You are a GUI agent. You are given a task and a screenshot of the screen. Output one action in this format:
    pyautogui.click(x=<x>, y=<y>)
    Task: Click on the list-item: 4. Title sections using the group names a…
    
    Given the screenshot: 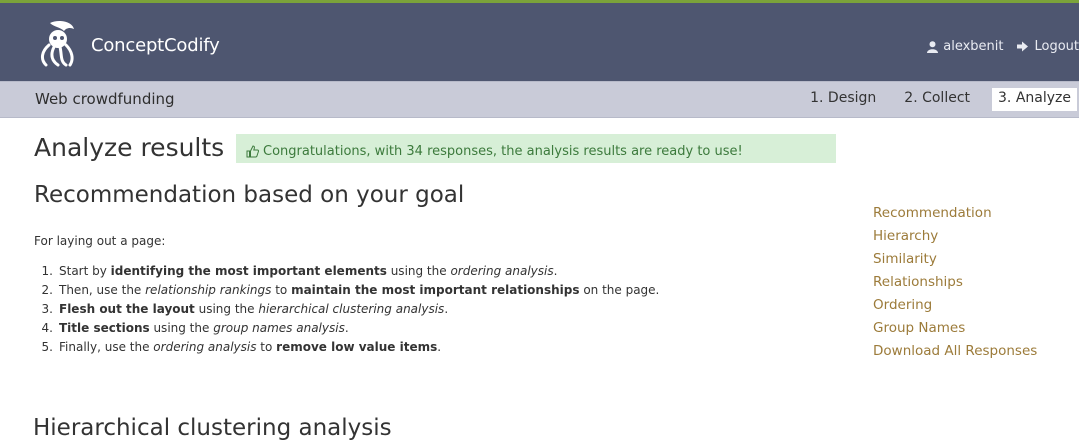 What is the action you would take?
    pyautogui.click(x=195, y=328)
    